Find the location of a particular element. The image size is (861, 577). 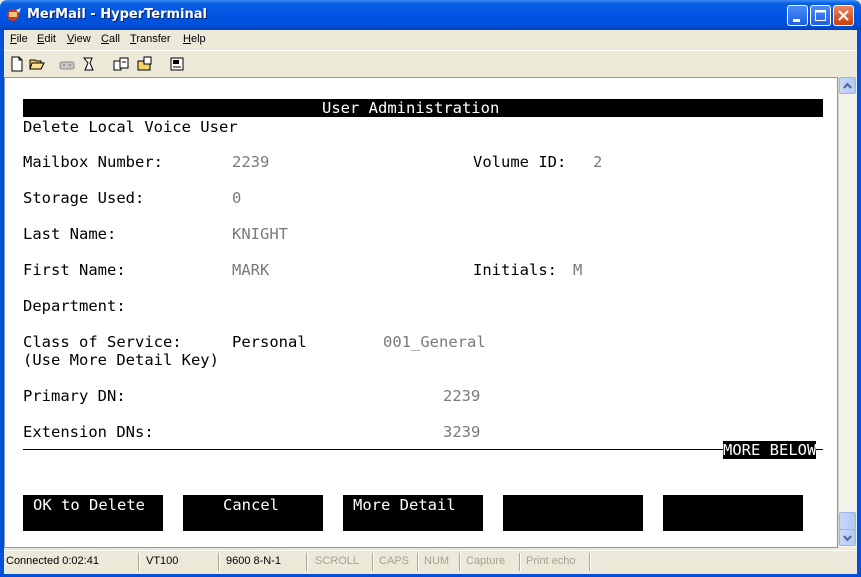

maximize-icon is located at coordinates (820, 15).